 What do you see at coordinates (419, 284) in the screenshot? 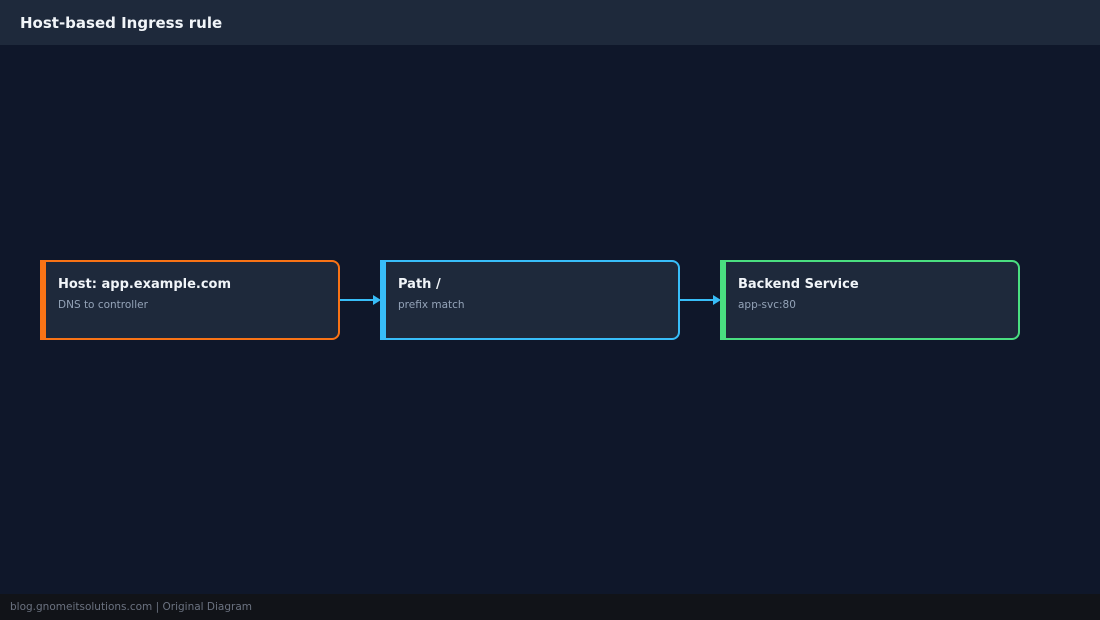
I see `node-path-title: Path /` at bounding box center [419, 284].